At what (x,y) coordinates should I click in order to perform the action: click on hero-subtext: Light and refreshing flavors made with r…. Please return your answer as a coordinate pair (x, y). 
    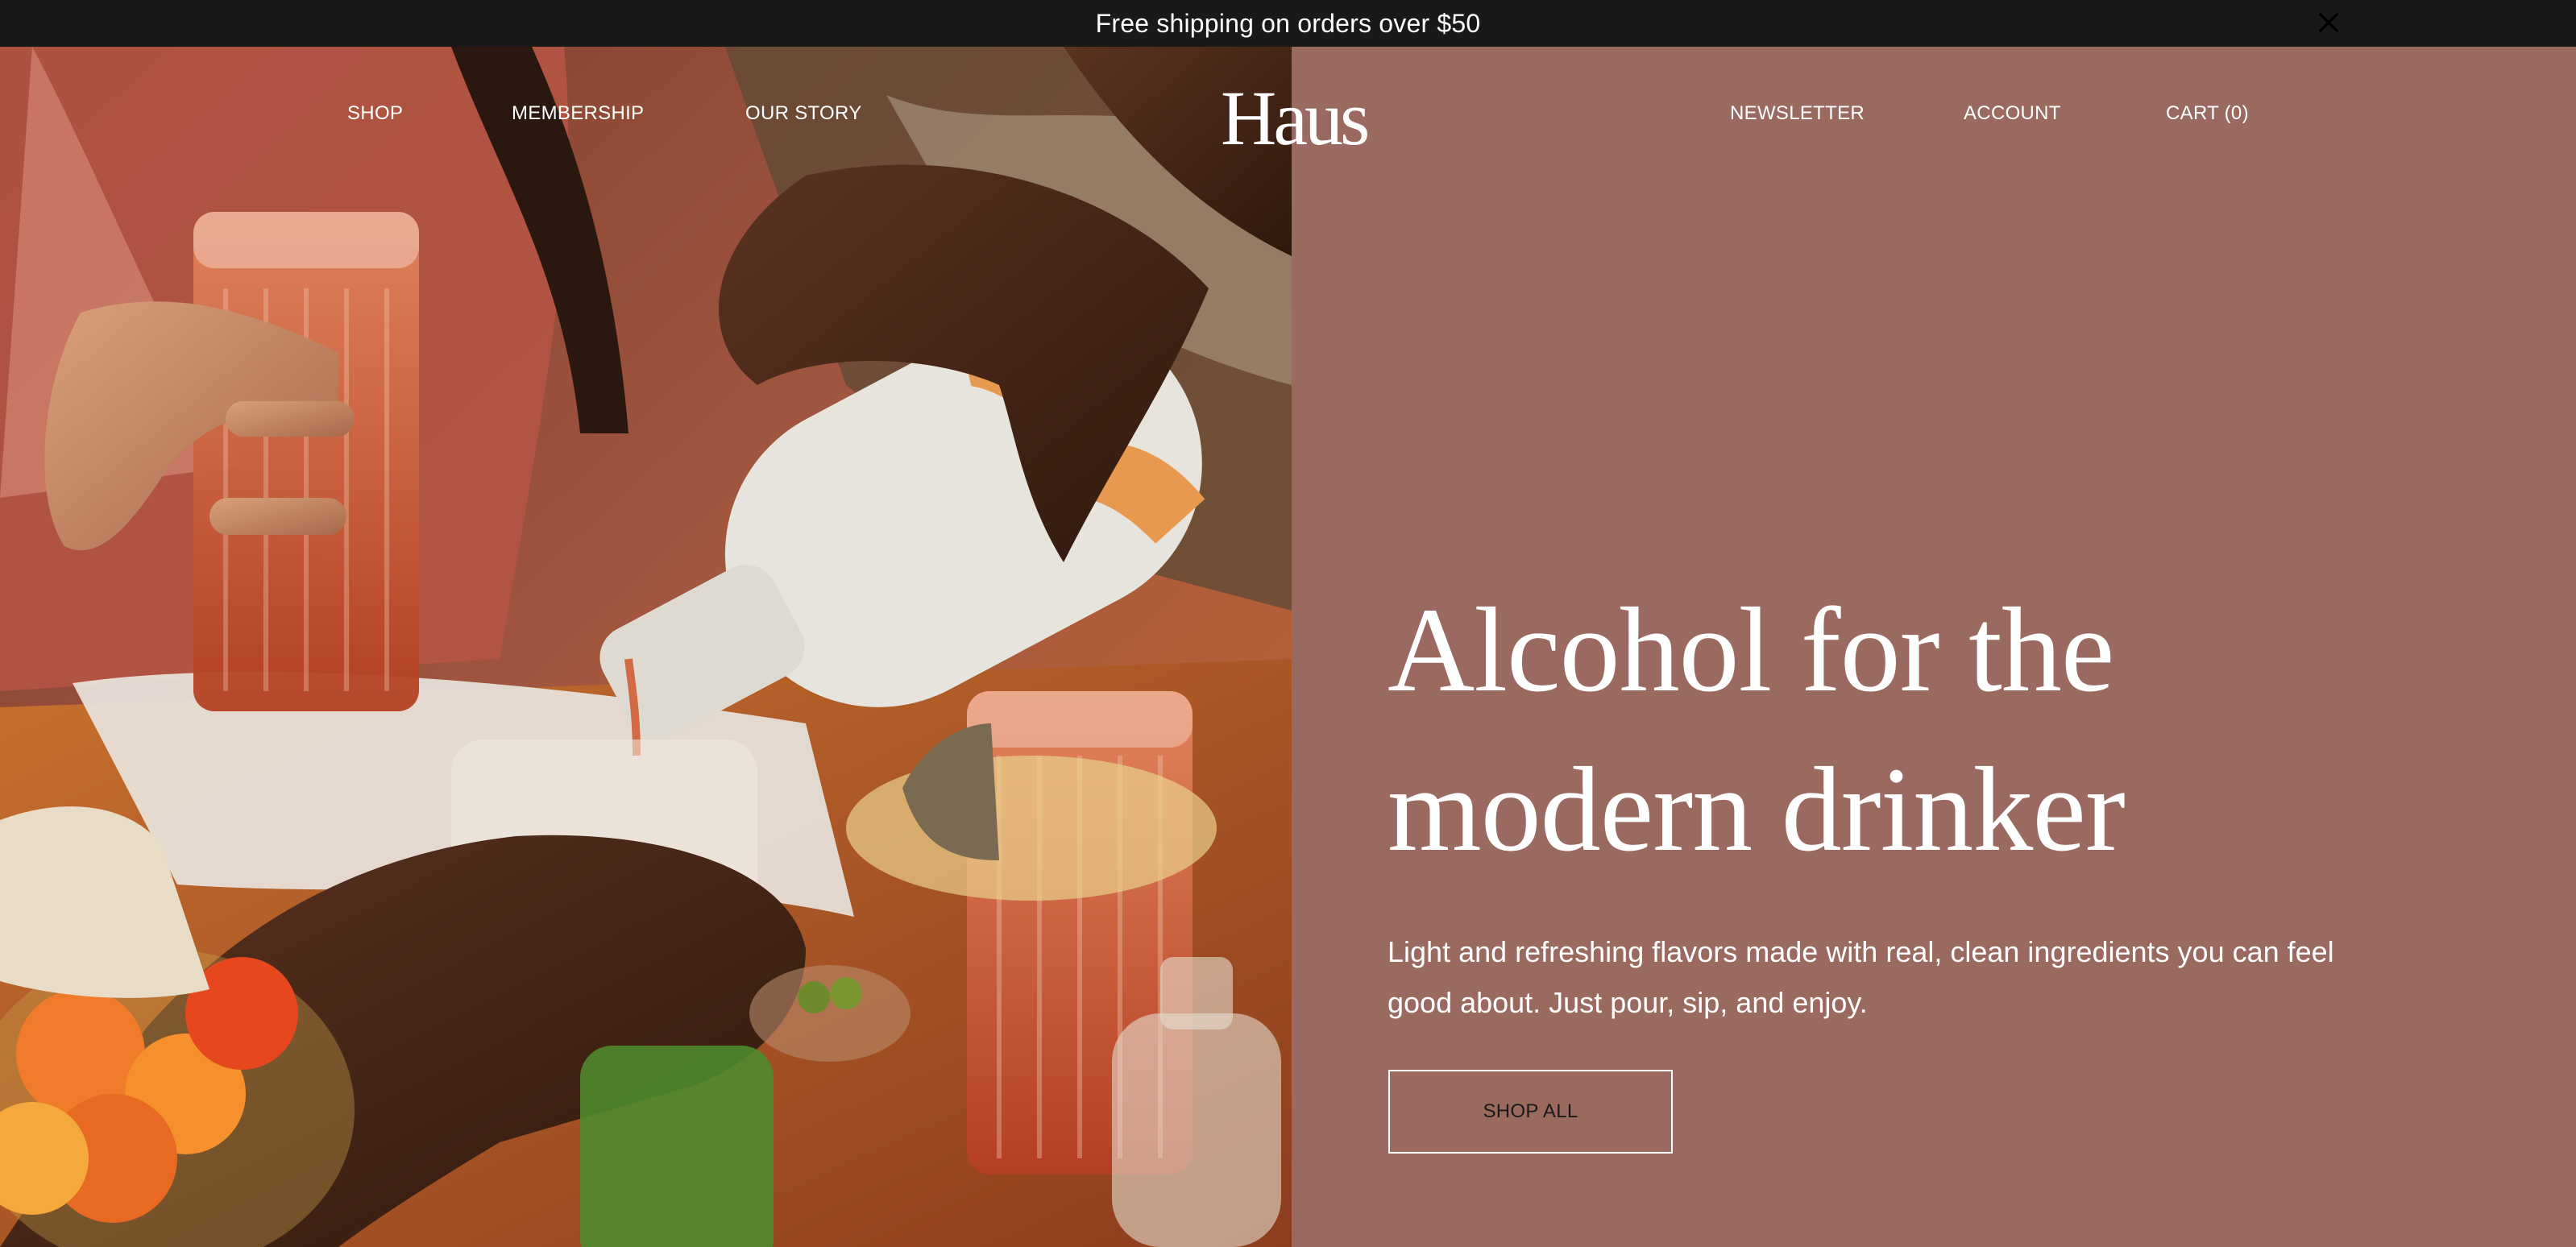
    Looking at the image, I should click on (1861, 977).